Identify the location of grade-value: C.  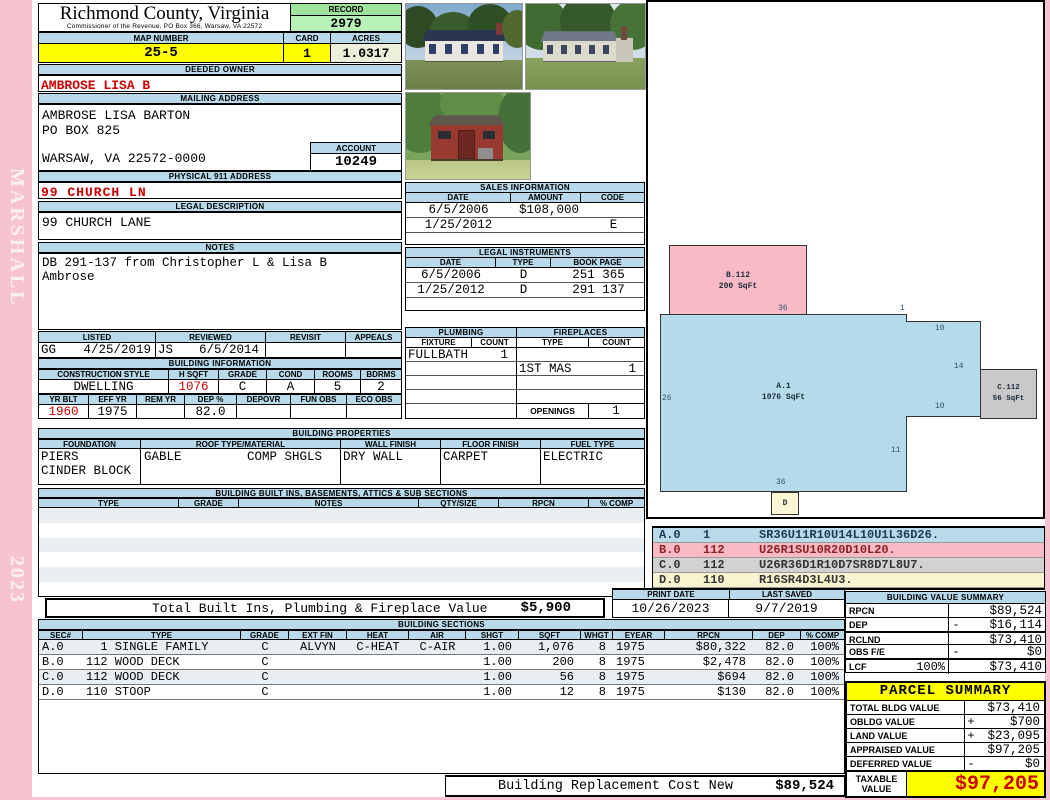
(242, 387).